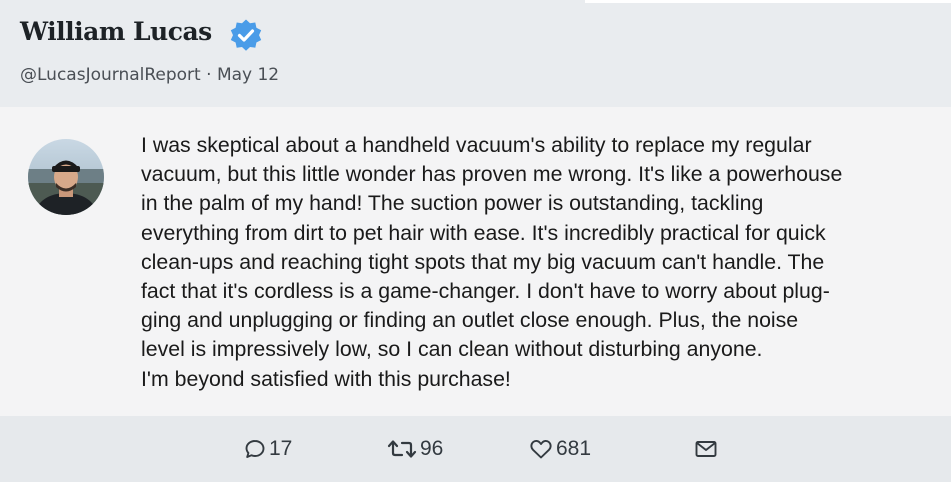 The image size is (951, 482). What do you see at coordinates (326, 378) in the screenshot?
I see `tweet-line: I'm beyond satisfied with this purchase!` at bounding box center [326, 378].